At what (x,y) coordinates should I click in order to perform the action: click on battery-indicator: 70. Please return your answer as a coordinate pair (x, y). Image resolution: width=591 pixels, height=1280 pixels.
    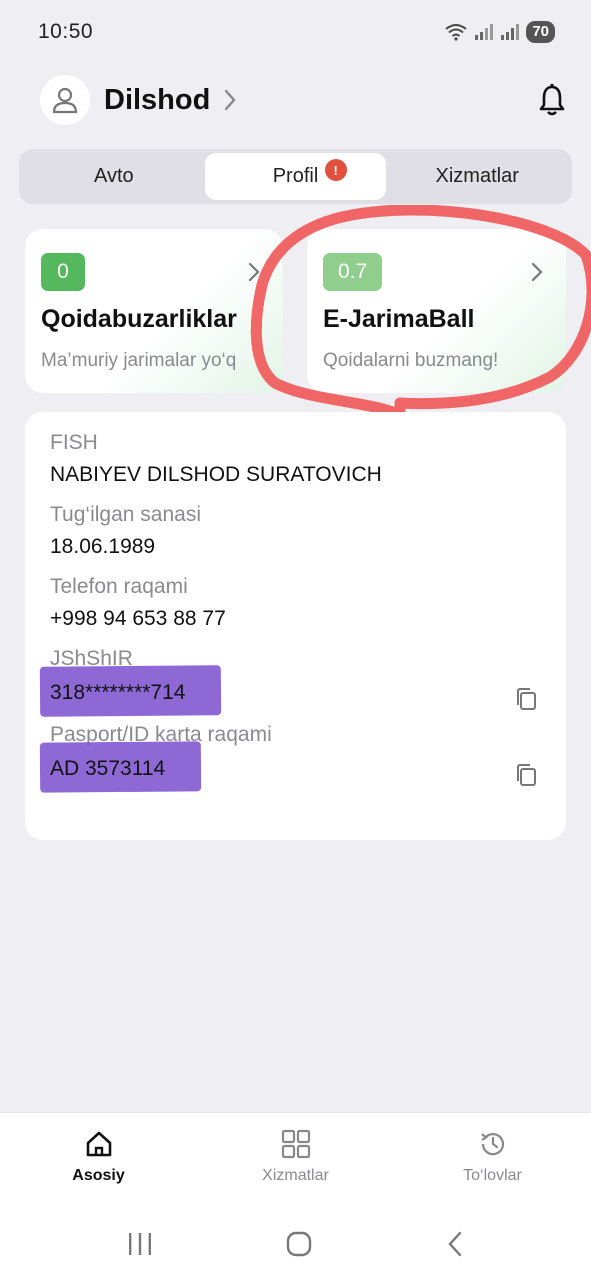
    Looking at the image, I should click on (540, 32).